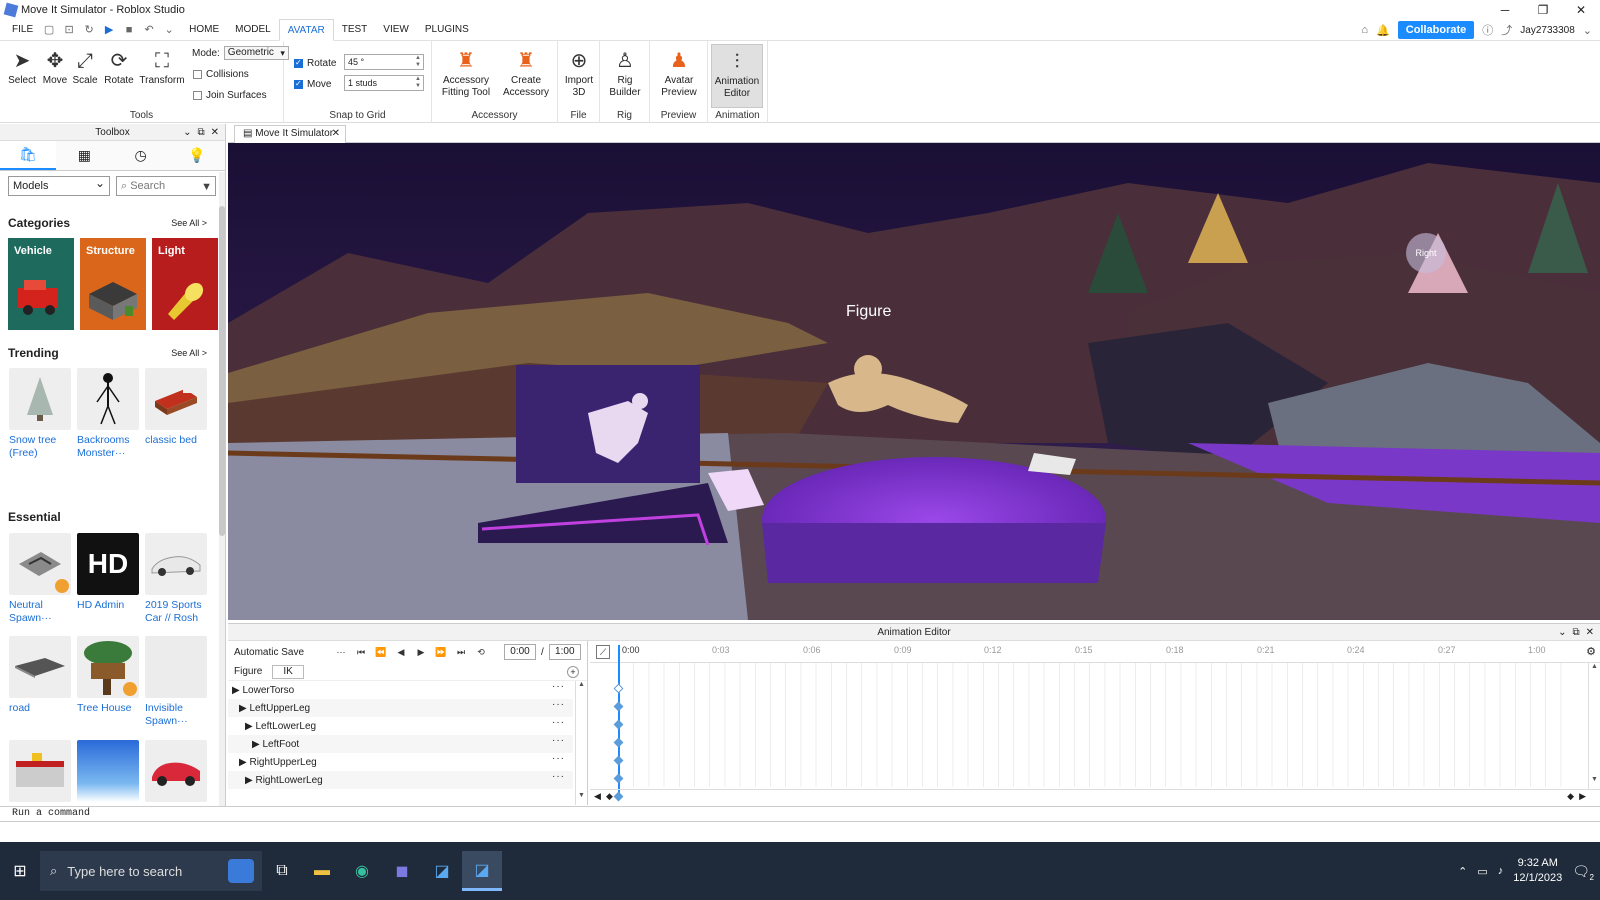 The image size is (1600, 900). What do you see at coordinates (581, 743) in the screenshot?
I see `track-list-scrollbar: ▲ ▼` at bounding box center [581, 743].